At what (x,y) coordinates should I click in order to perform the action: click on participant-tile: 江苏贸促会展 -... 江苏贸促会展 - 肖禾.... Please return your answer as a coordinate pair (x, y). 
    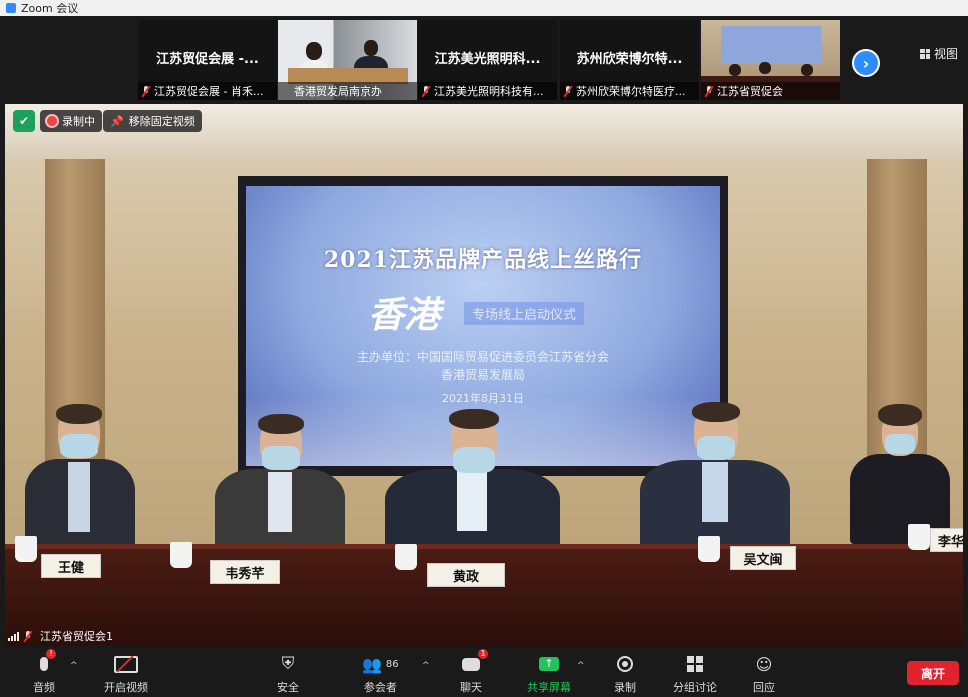
    Looking at the image, I should click on (207, 60).